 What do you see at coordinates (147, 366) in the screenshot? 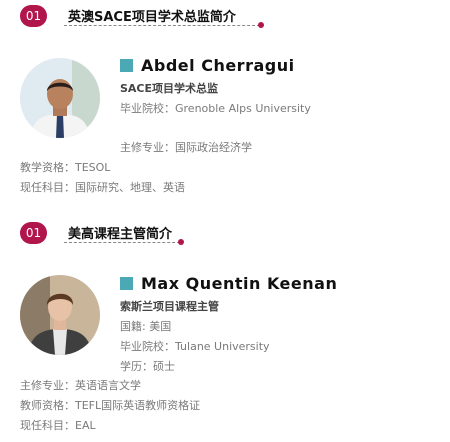
I see `detail-line: 学历：硕士` at bounding box center [147, 366].